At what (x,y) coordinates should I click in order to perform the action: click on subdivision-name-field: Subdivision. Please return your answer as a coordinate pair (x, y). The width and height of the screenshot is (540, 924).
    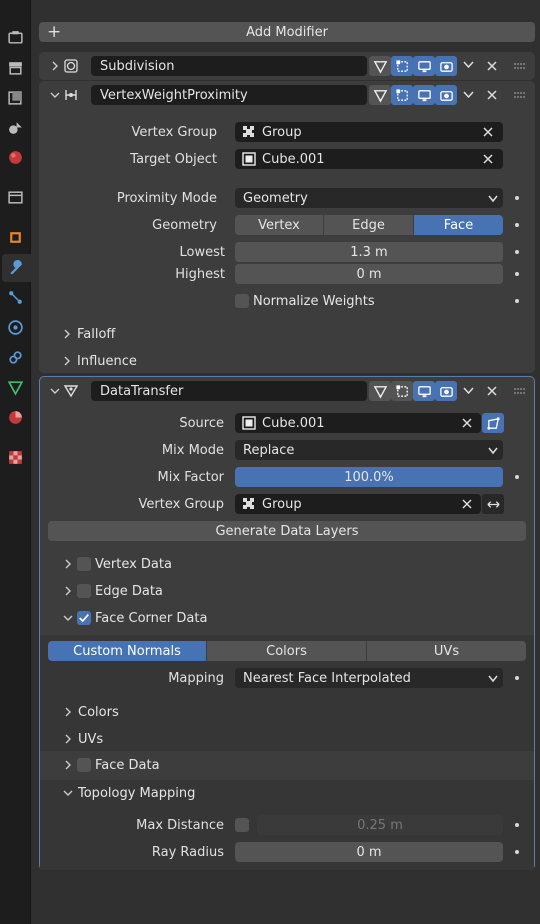
    Looking at the image, I should click on (229, 66).